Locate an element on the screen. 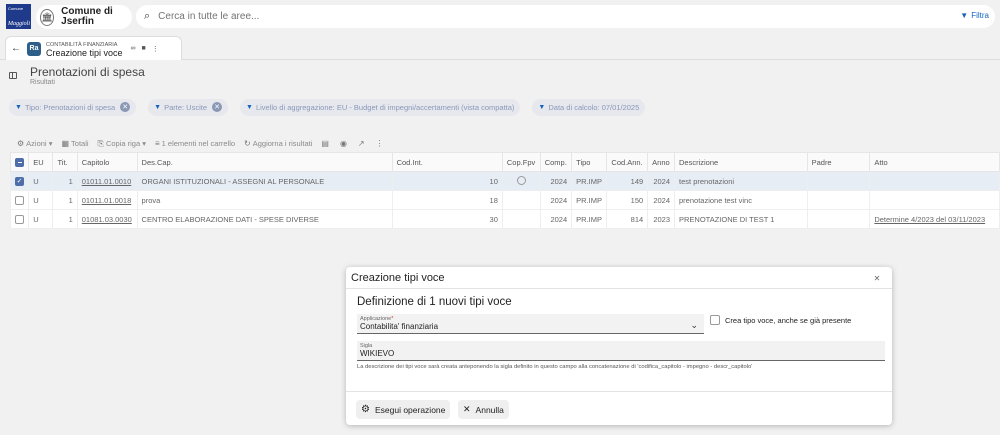 This screenshot has width=1000, height=435. azioni-menu: ⚙ Azioni ▾ is located at coordinates (34, 143).